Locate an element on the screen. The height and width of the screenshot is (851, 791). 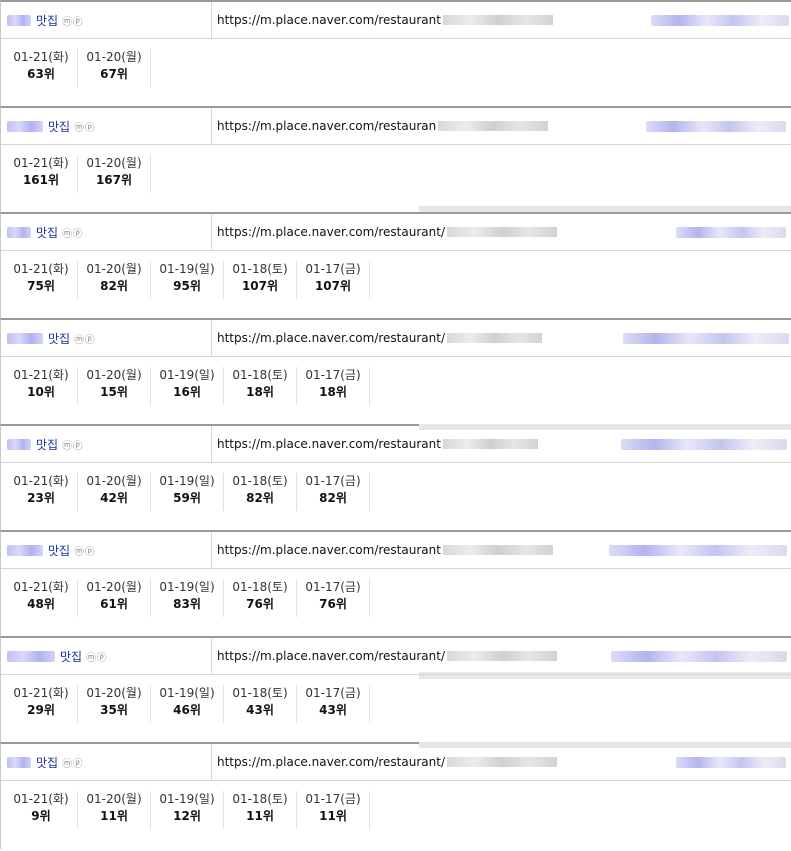
rank-value: 9위 is located at coordinates (41, 816).